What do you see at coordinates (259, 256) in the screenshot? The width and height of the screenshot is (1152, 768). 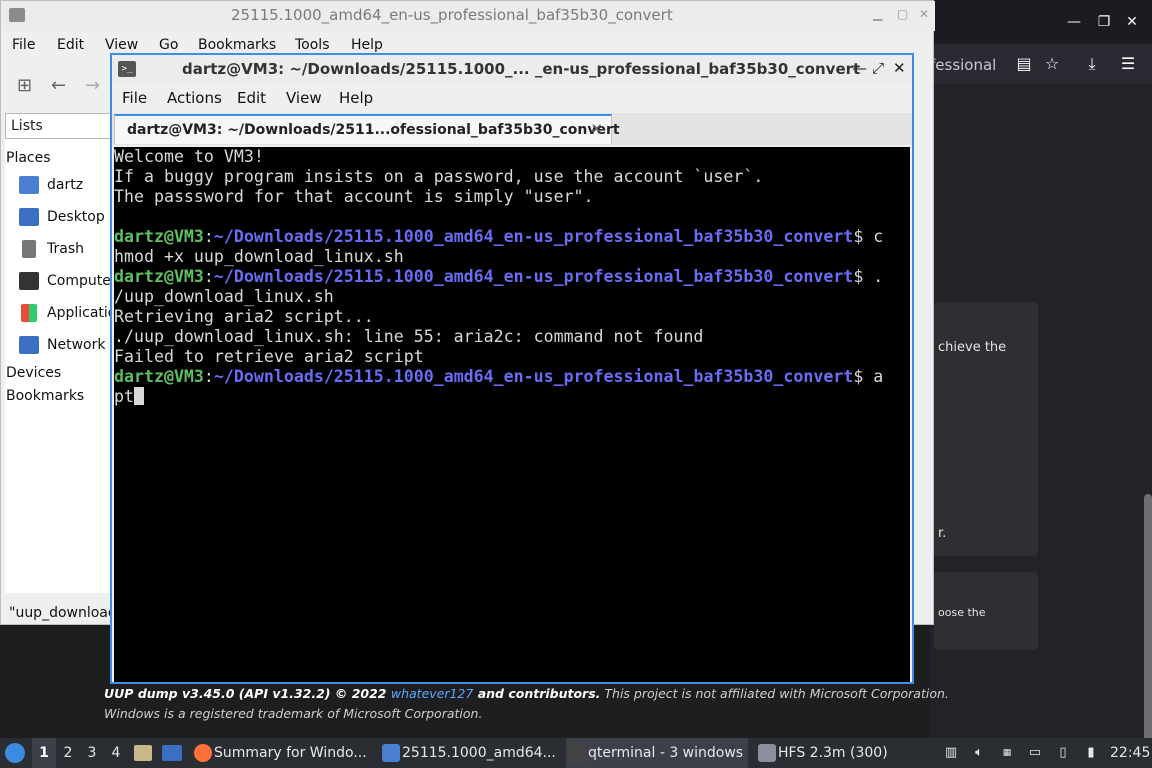 I see `command-text: hmod +x uup_download_linux.sh` at bounding box center [259, 256].